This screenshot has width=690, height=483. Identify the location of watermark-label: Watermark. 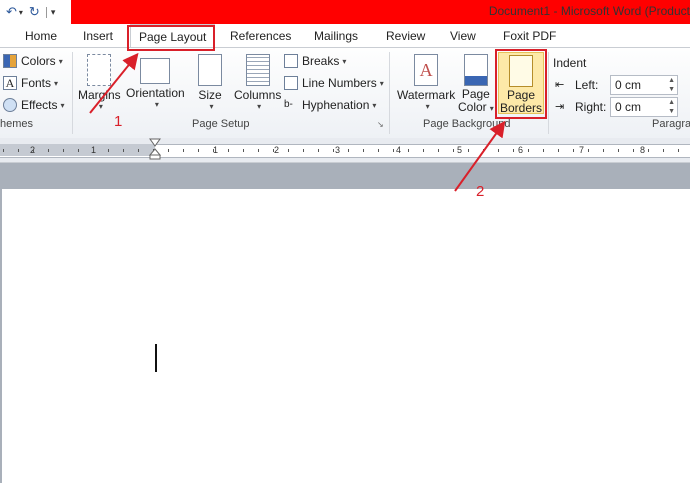
(426, 95).